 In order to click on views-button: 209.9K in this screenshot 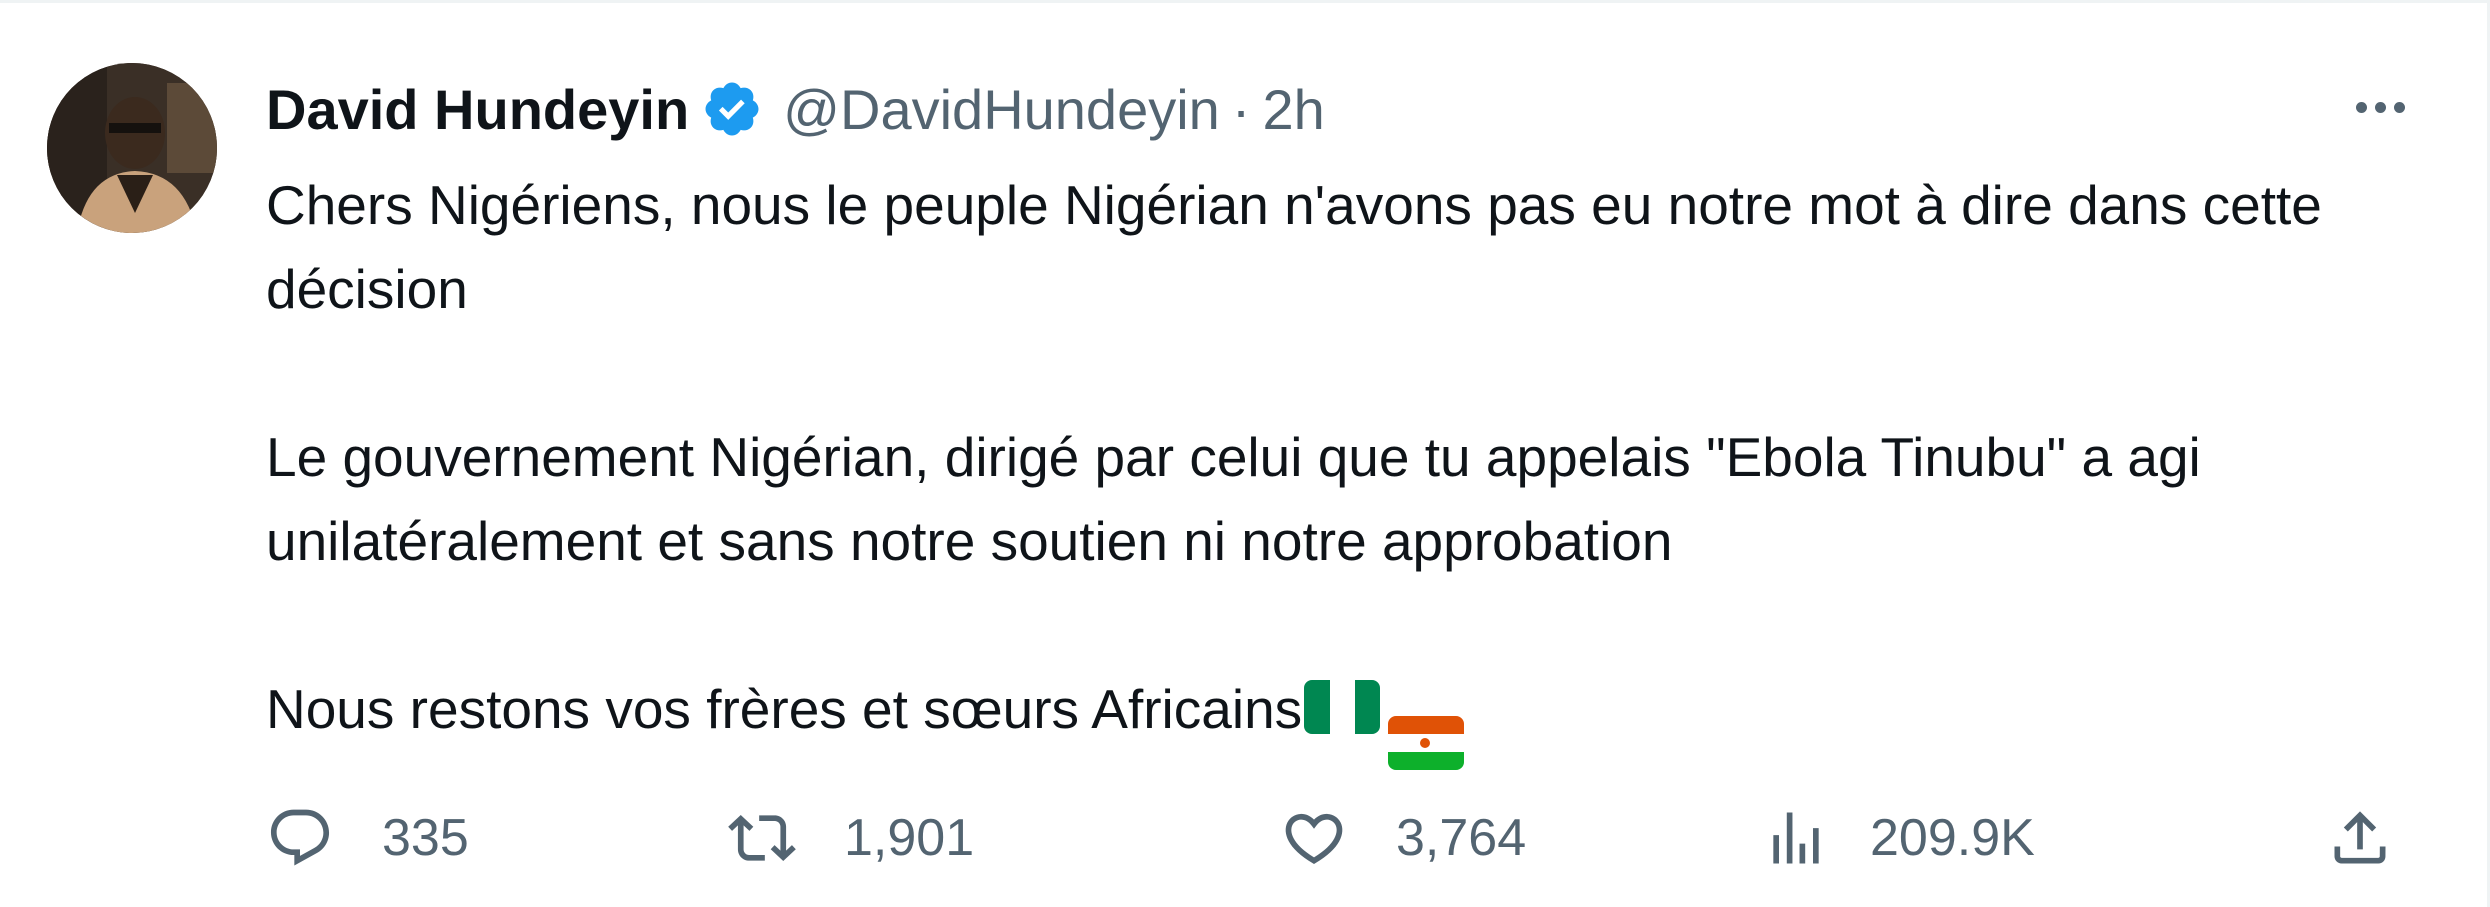, I will do `click(1898, 838)`.